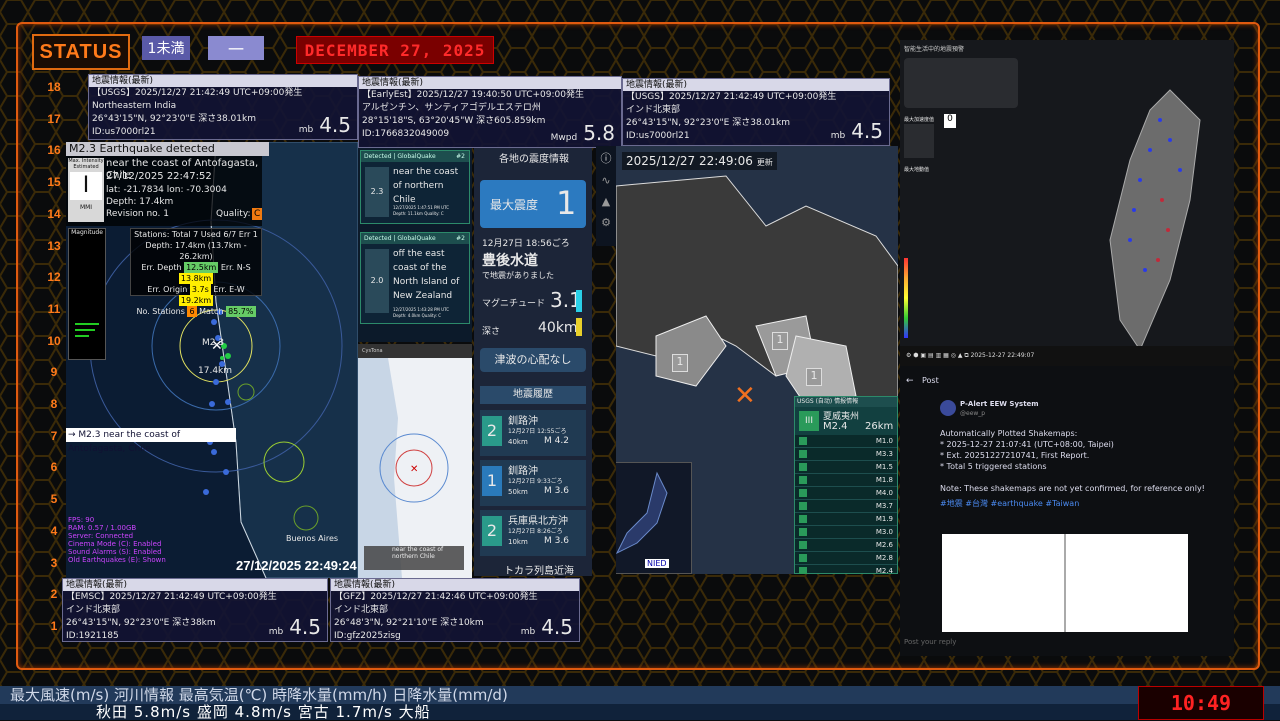  I want to click on no-stations-value: 6, so click(192, 311).